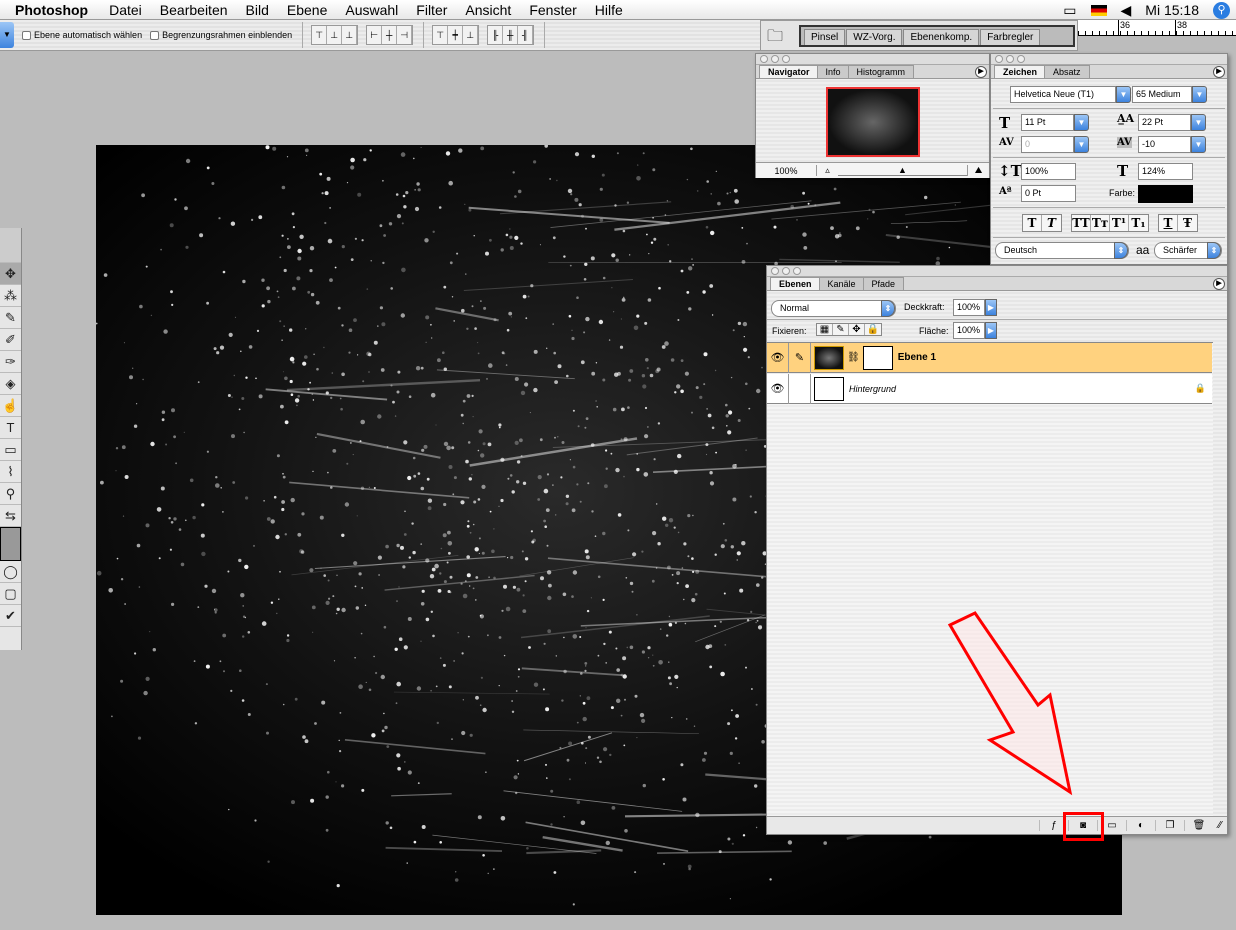 The width and height of the screenshot is (1236, 930). I want to click on color-swatch, so click(10, 544).